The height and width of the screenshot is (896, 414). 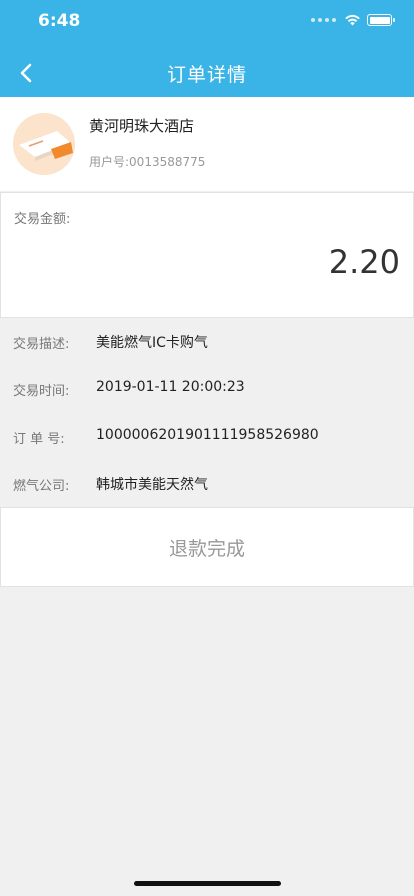 I want to click on avatar, so click(x=44, y=144).